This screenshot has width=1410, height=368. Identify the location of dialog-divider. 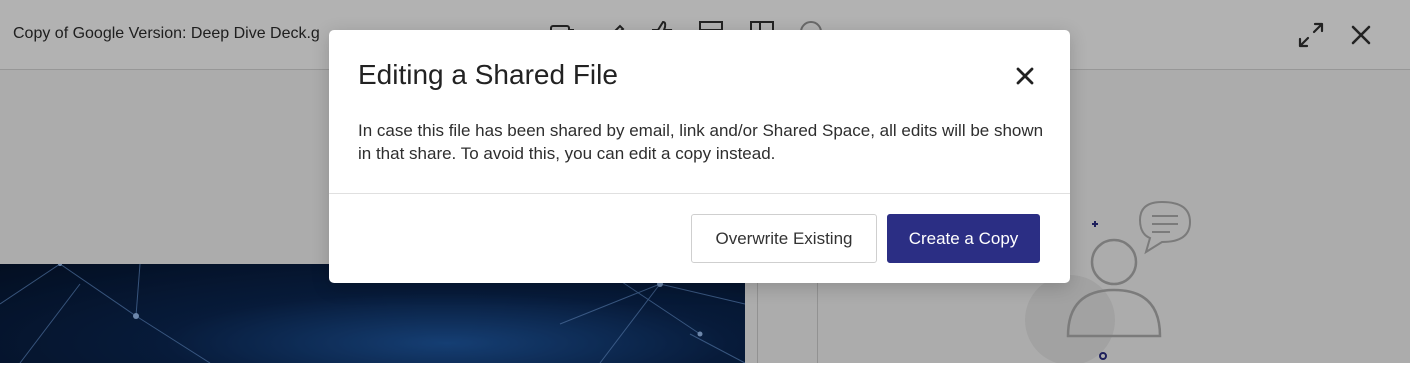
(699, 193).